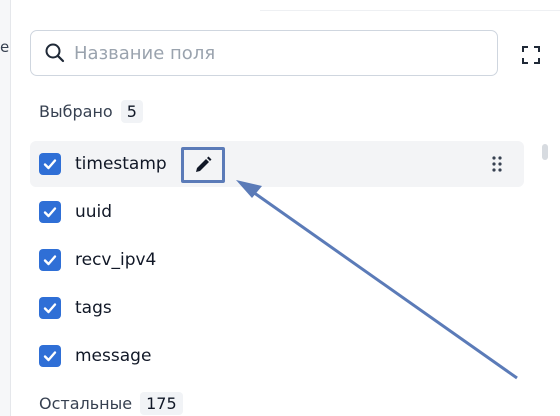 The width and height of the screenshot is (560, 416). What do you see at coordinates (5, 208) in the screenshot?
I see `background-panel-edge: e` at bounding box center [5, 208].